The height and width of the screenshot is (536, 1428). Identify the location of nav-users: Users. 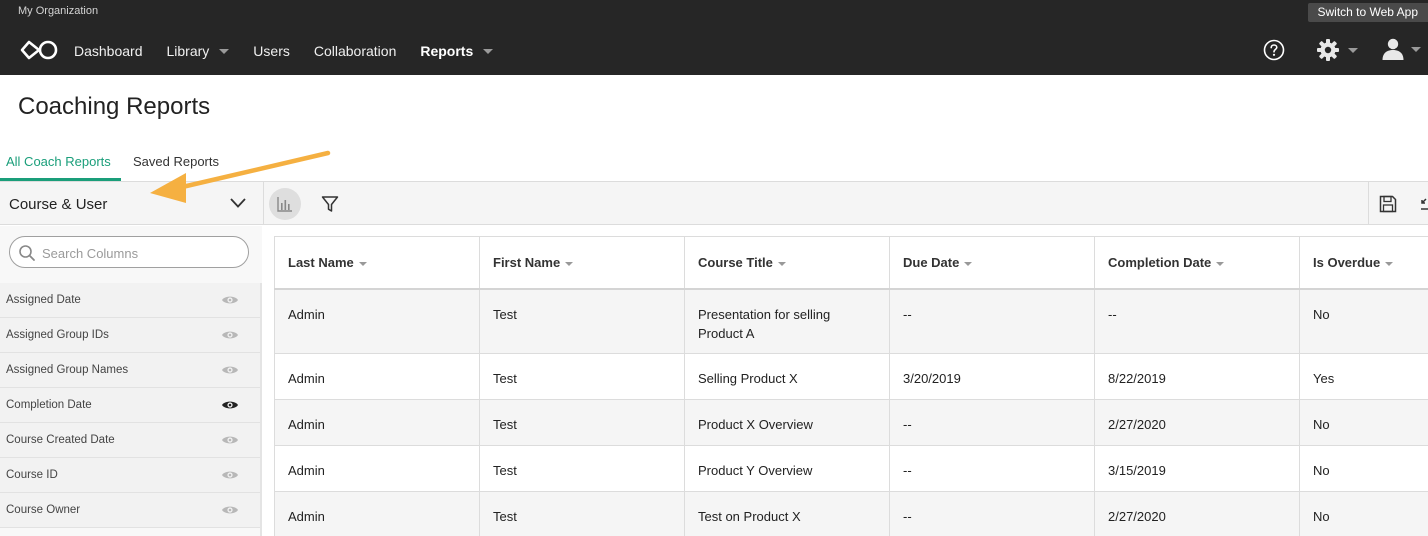
(271, 51).